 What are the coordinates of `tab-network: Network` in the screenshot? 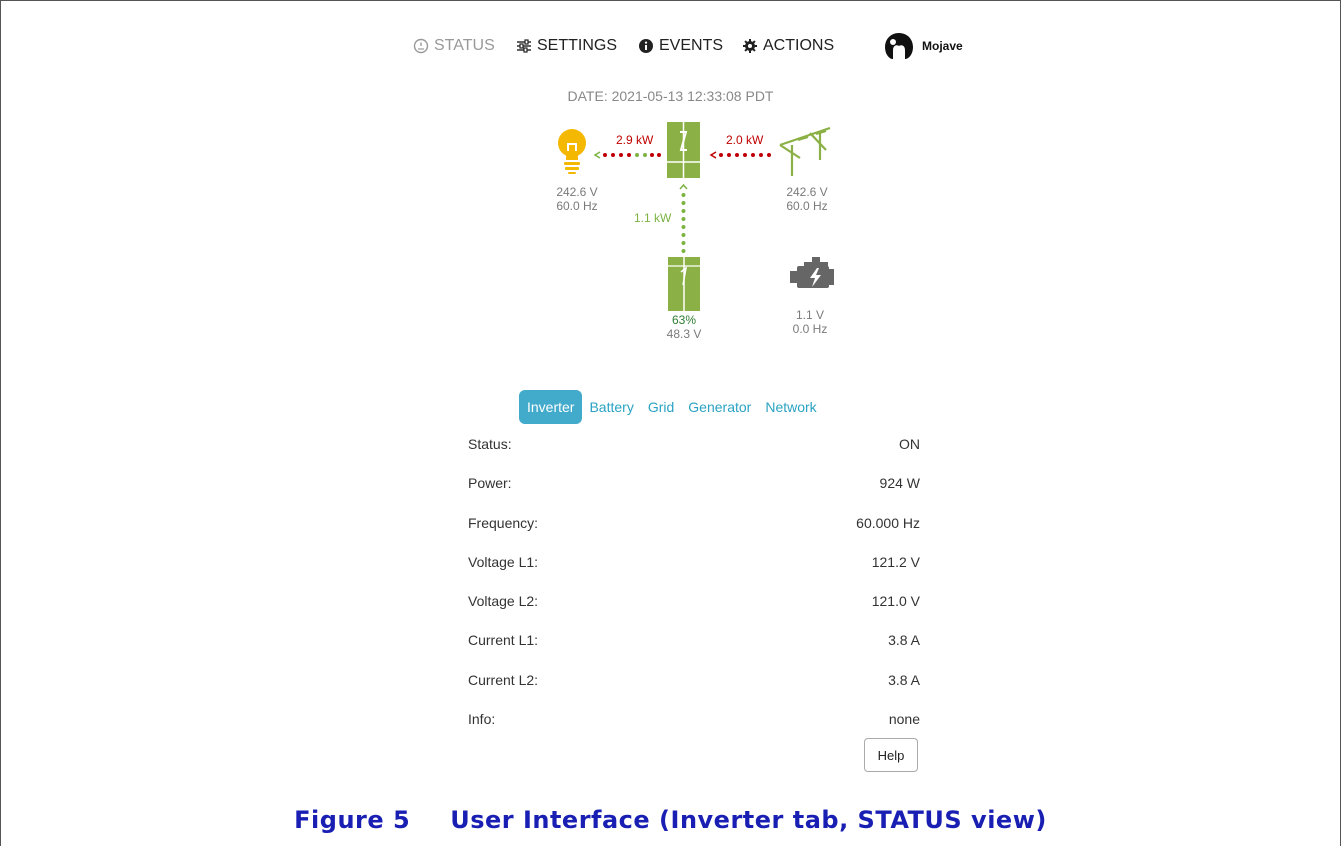 It's located at (790, 407).